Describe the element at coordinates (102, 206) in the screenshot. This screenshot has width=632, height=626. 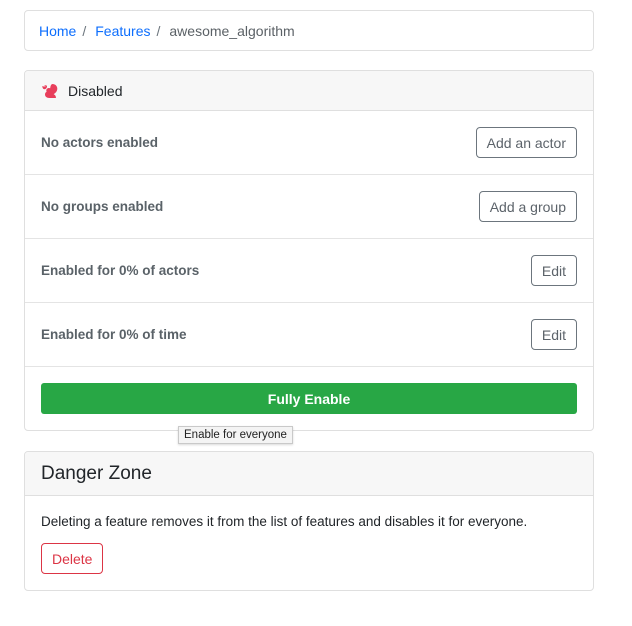
I see `groups-status-label: No groups enabled` at that location.